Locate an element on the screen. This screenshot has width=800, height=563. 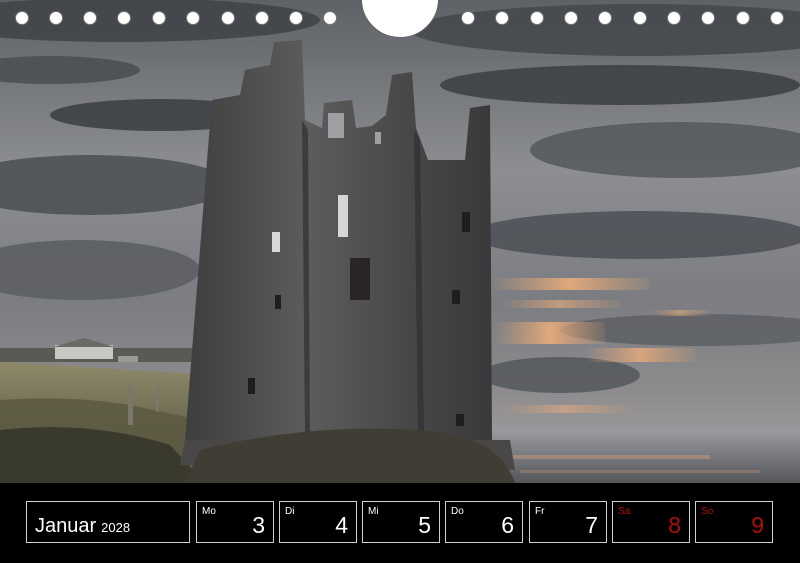
month-year: 2028 is located at coordinates (116, 527).